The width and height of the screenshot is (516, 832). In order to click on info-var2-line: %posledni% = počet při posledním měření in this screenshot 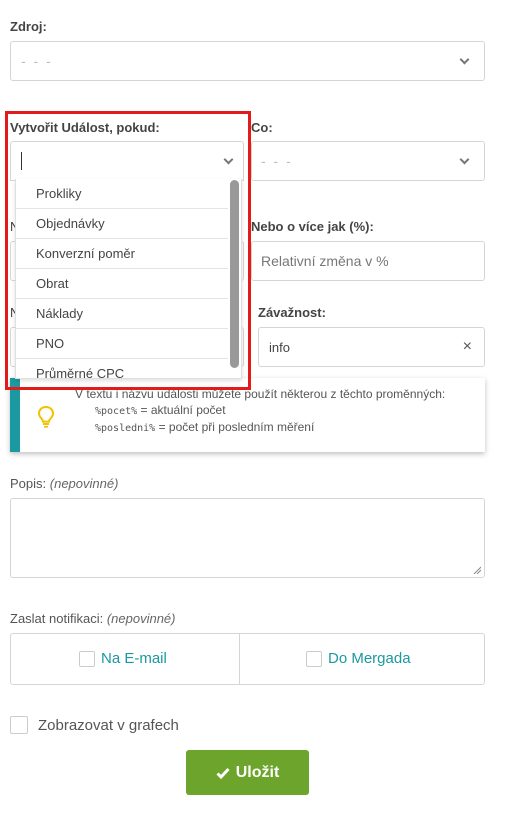, I will do `click(204, 427)`.